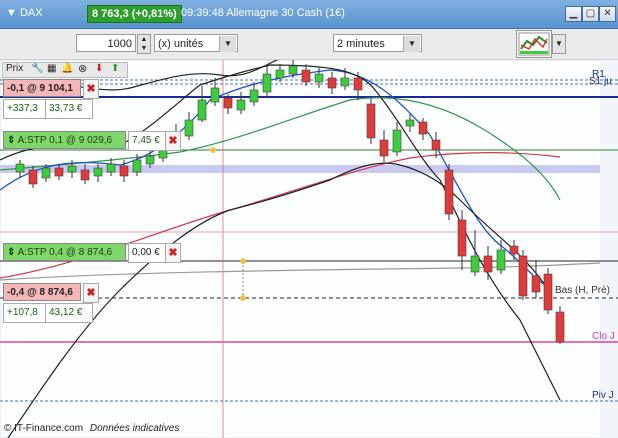  What do you see at coordinates (26, 109) in the screenshot?
I see `pnl-points: +337,3` at bounding box center [26, 109].